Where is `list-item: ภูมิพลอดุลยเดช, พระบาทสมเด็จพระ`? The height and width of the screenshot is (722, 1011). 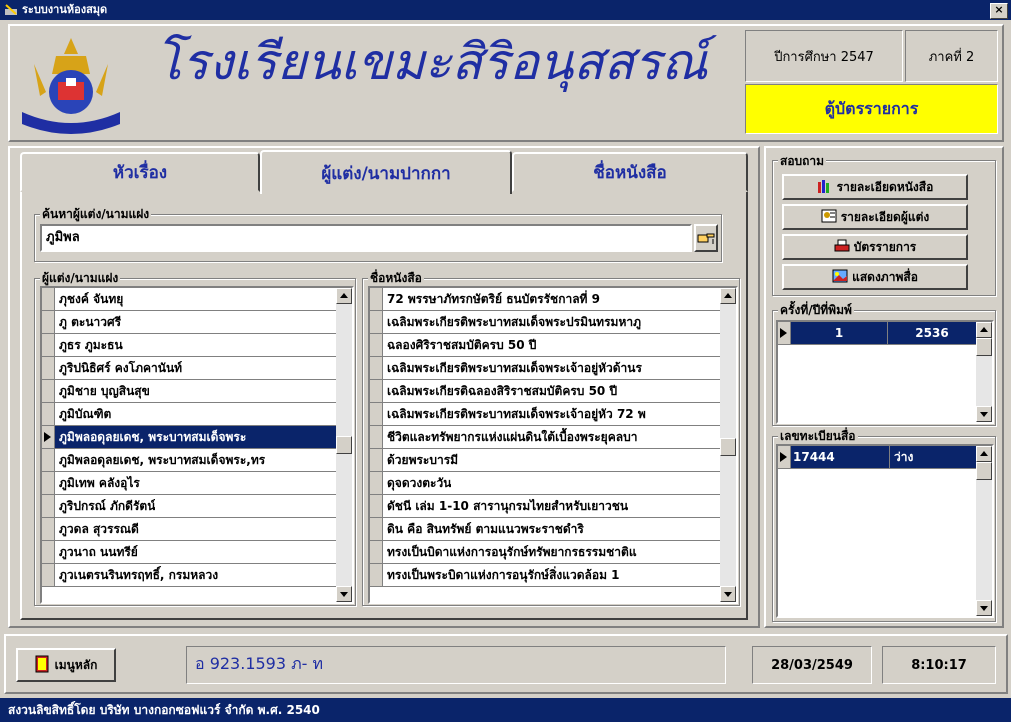 list-item: ภูมิพลอดุลยเดช, พระบาทสมเด็จพระ is located at coordinates (189, 437).